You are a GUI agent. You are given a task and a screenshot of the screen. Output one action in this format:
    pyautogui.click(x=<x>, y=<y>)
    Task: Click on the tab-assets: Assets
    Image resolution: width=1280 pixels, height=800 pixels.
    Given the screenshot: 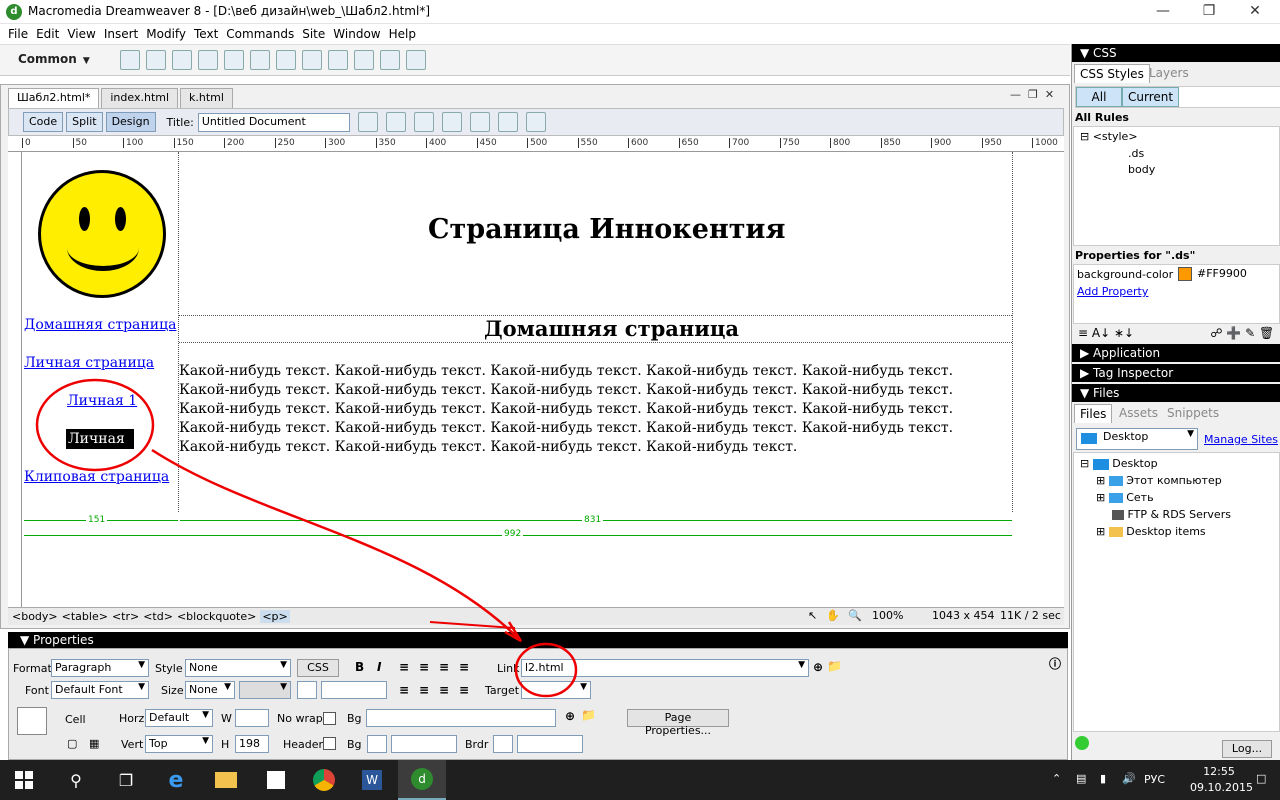 What is the action you would take?
    pyautogui.click(x=1138, y=413)
    